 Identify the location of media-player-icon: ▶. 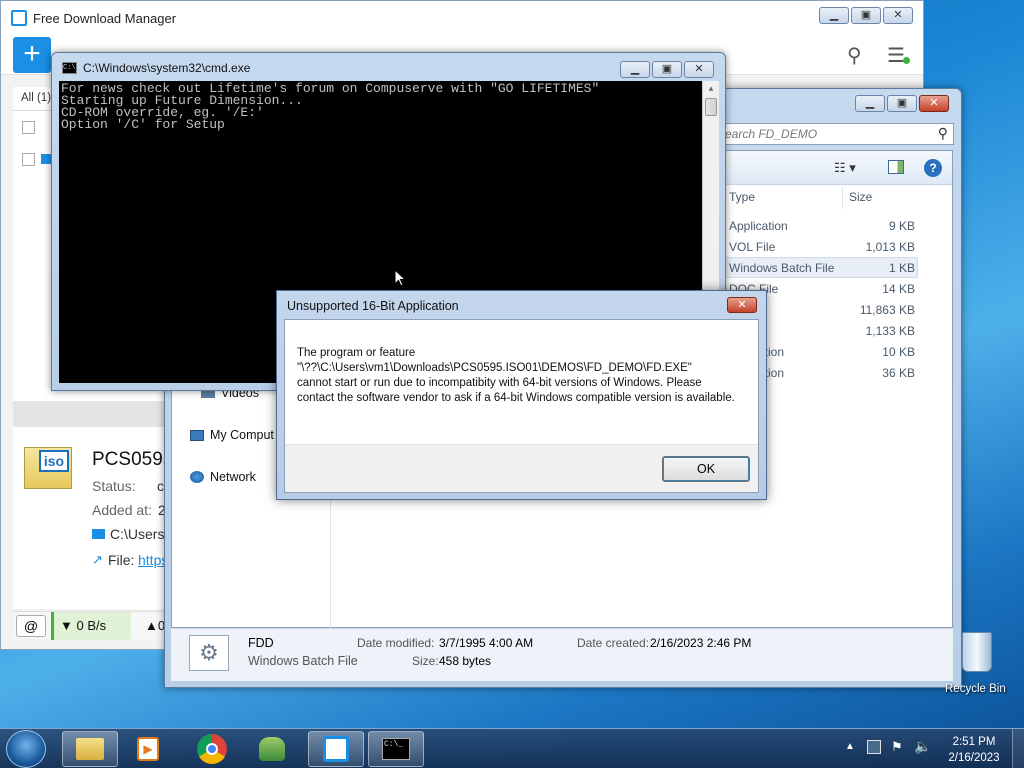
(148, 749).